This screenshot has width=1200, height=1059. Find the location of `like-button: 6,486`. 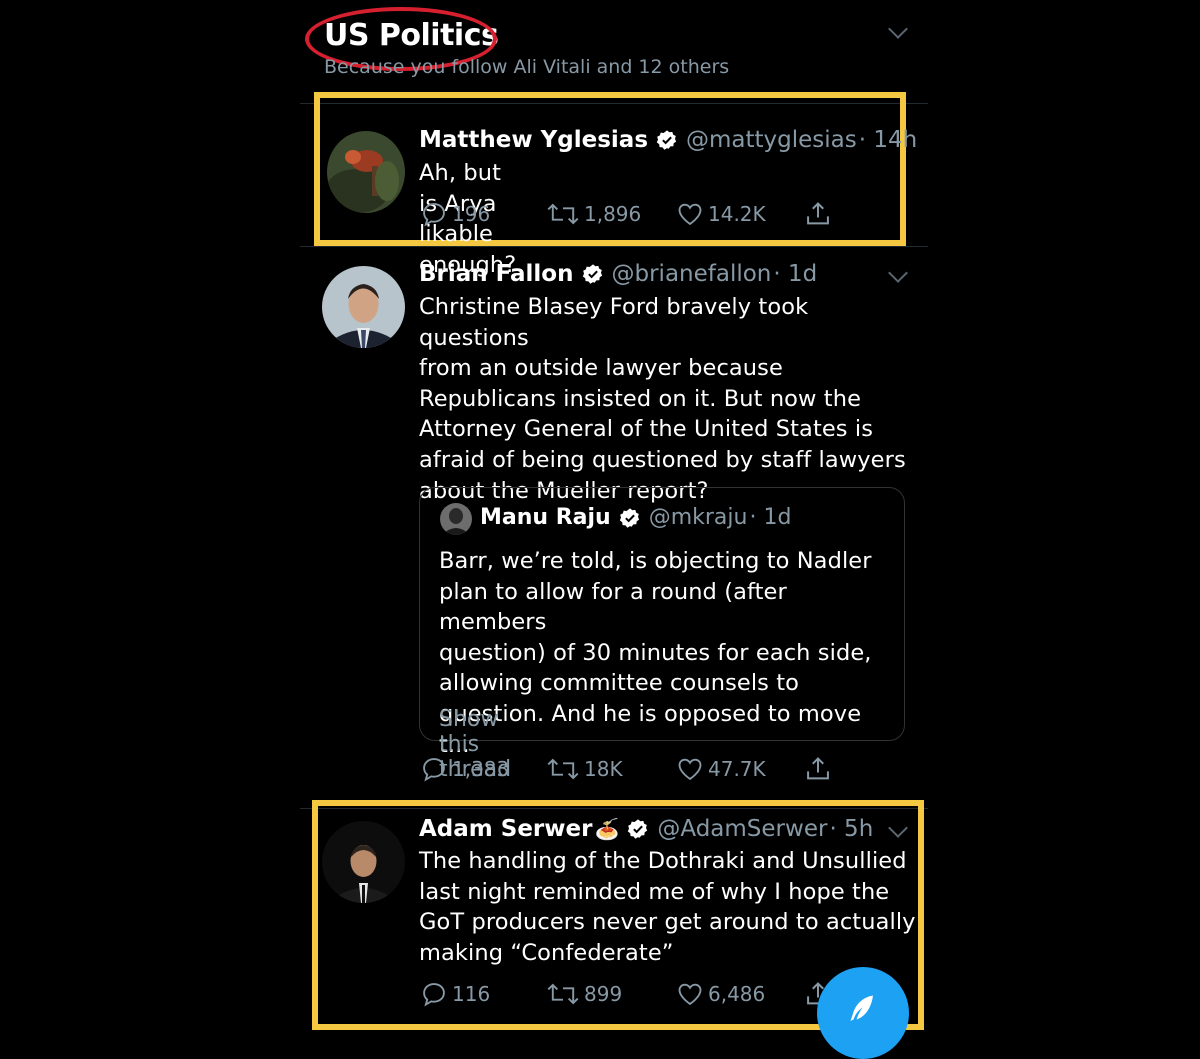

like-button: 6,486 is located at coordinates (720, 994).